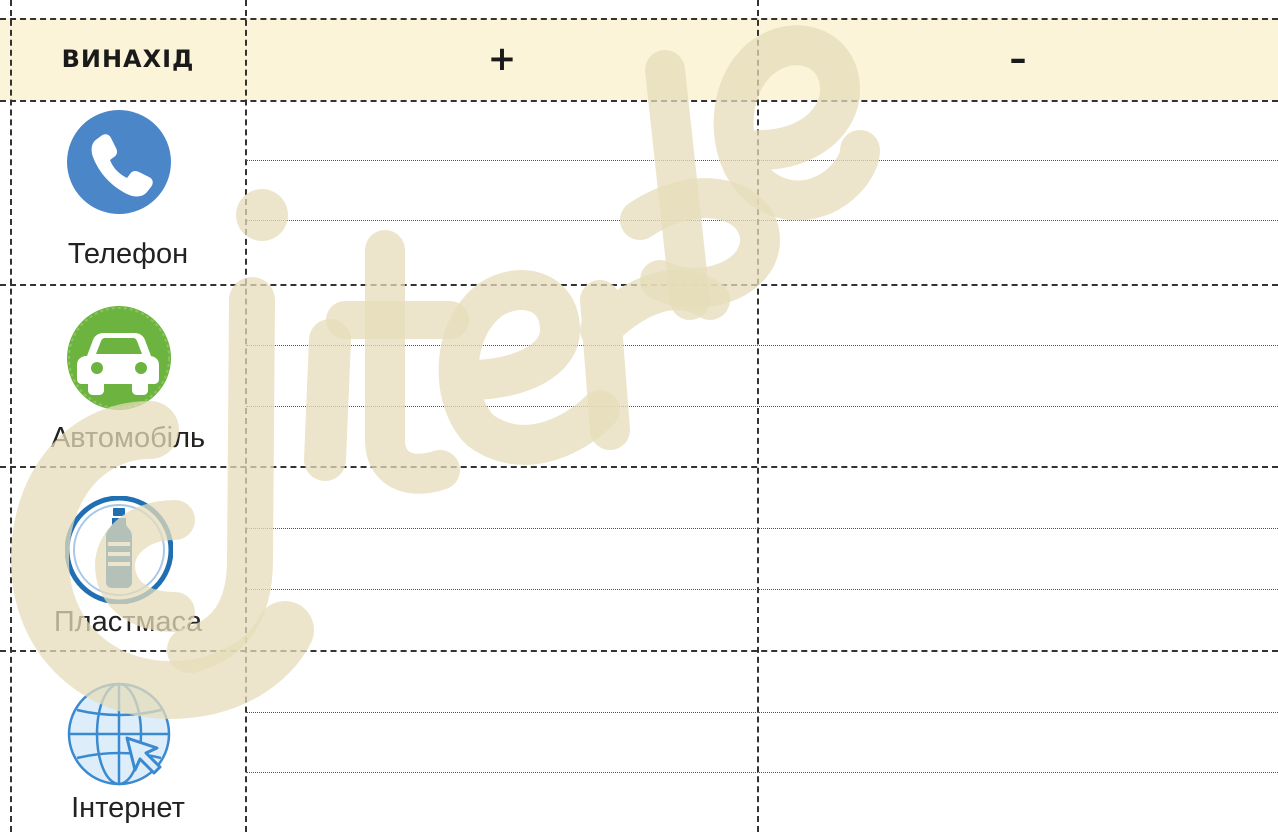  What do you see at coordinates (119, 550) in the screenshot?
I see `bottle-icon` at bounding box center [119, 550].